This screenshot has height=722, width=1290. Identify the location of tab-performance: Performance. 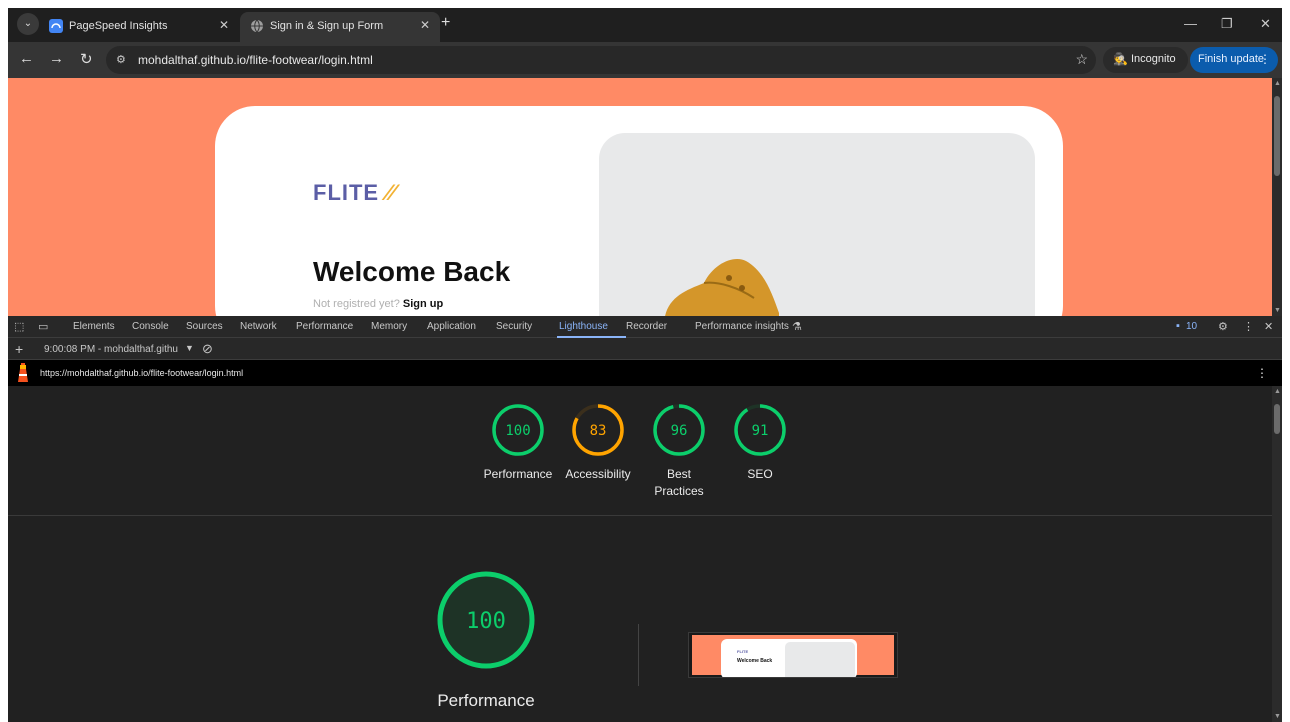
(324, 326).